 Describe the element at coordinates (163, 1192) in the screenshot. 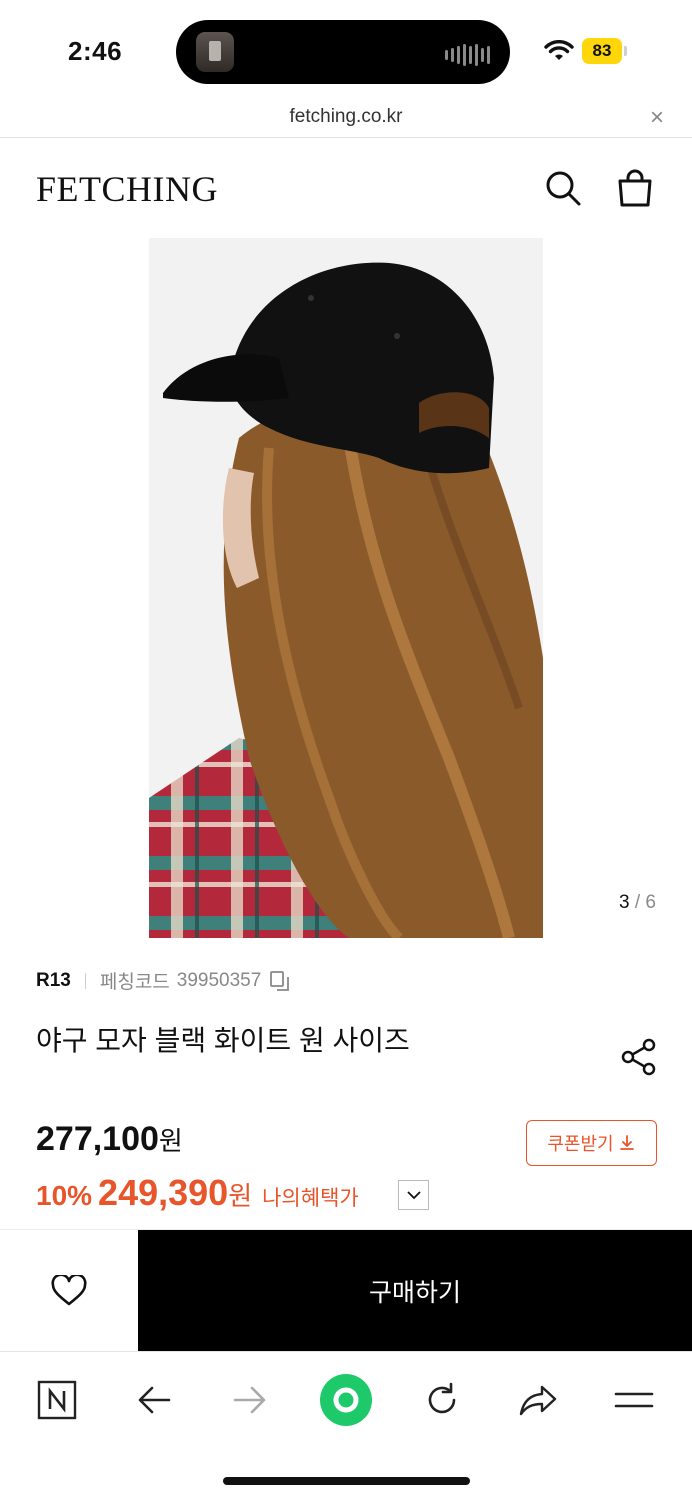

I see `sale-price-value: 249,390` at that location.